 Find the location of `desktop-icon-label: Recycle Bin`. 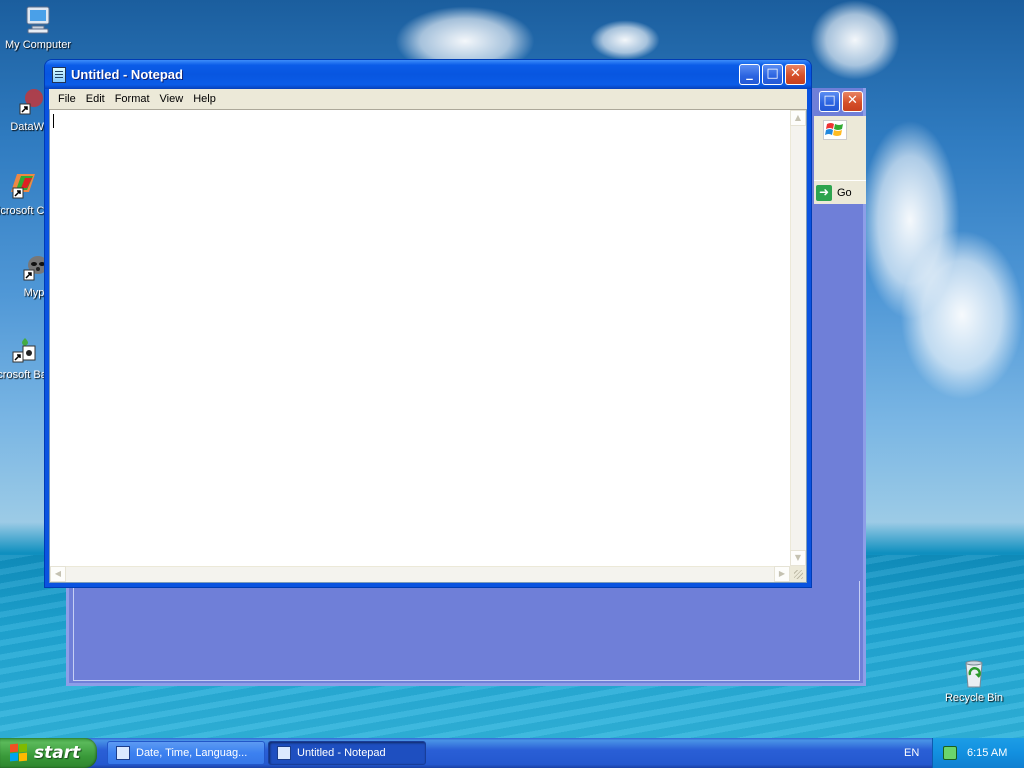

desktop-icon-label: Recycle Bin is located at coordinates (974, 698).